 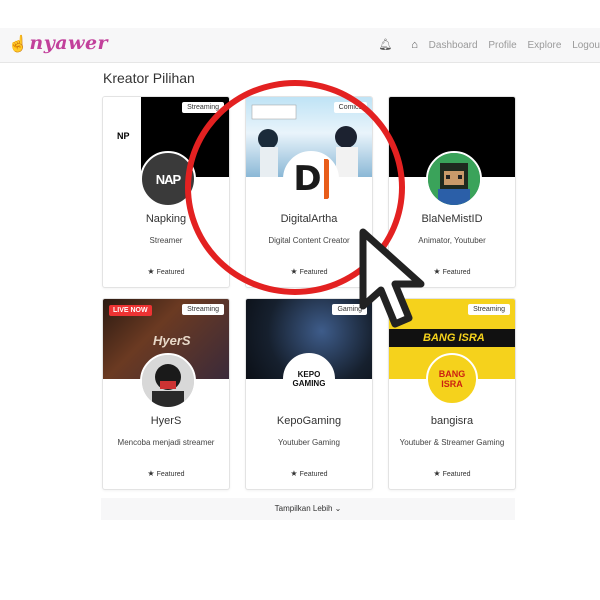 What do you see at coordinates (485, 44) in the screenshot?
I see `nav-menu: 🔔︎ ⌂ Dashboard Profile Explore Logou` at bounding box center [485, 44].